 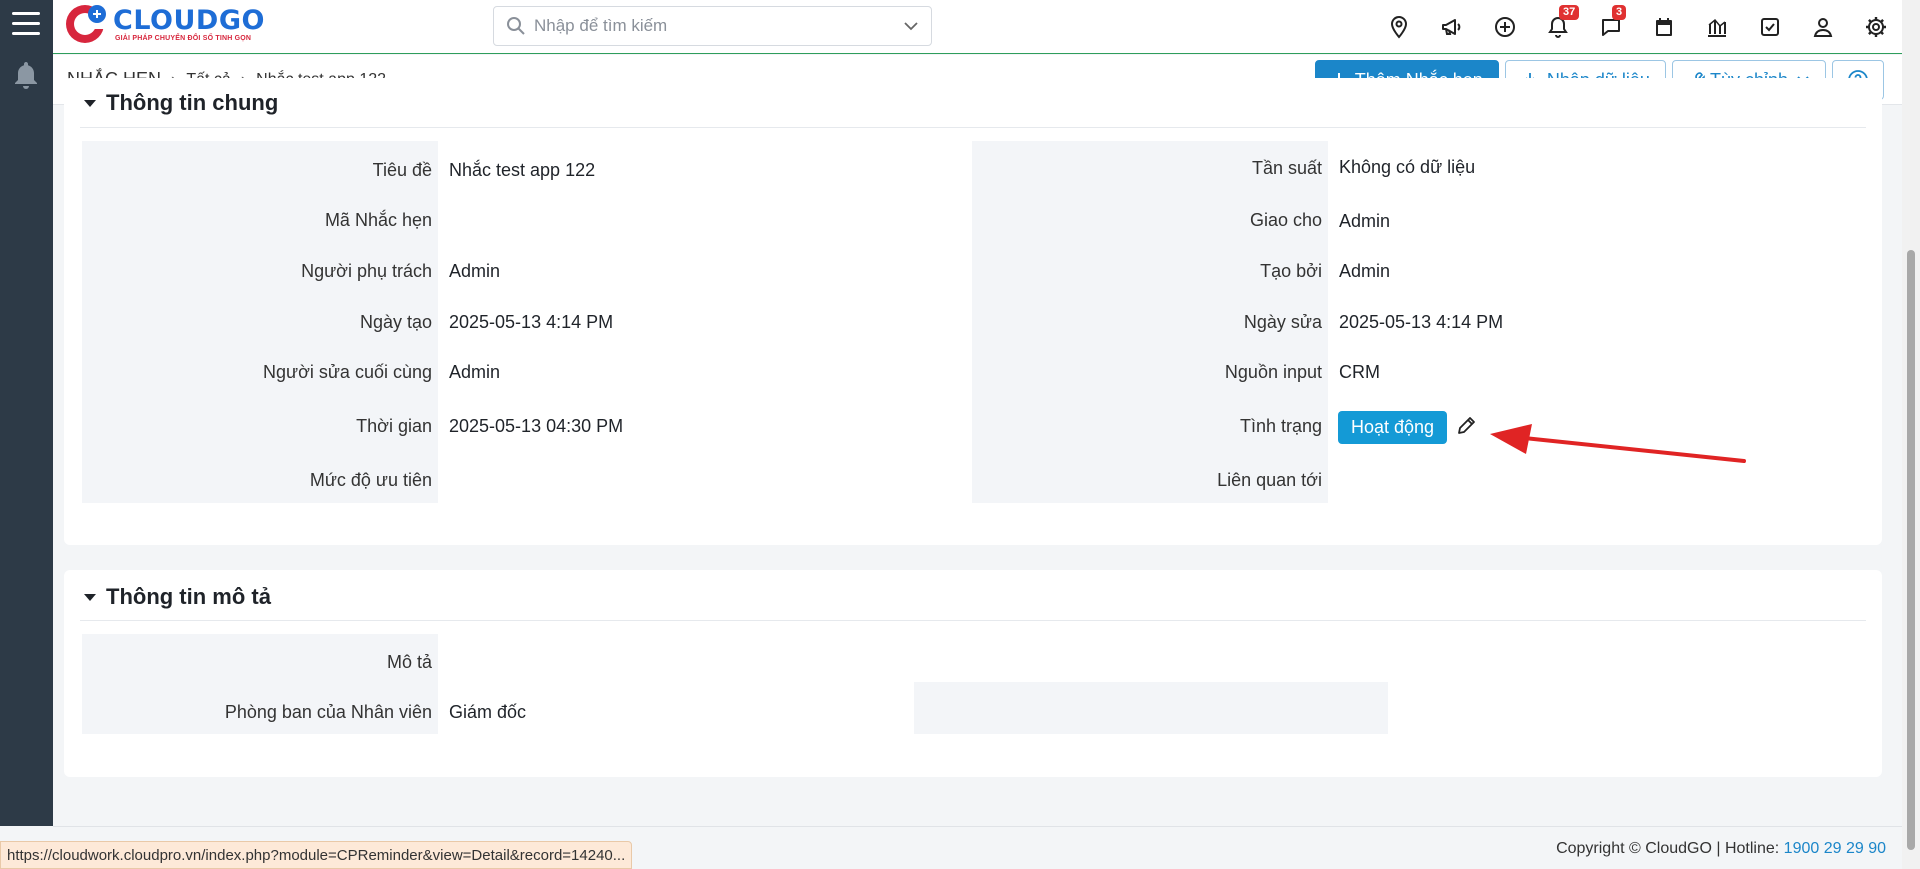 I want to click on field-value-department: Giám đốc, so click(x=487, y=712).